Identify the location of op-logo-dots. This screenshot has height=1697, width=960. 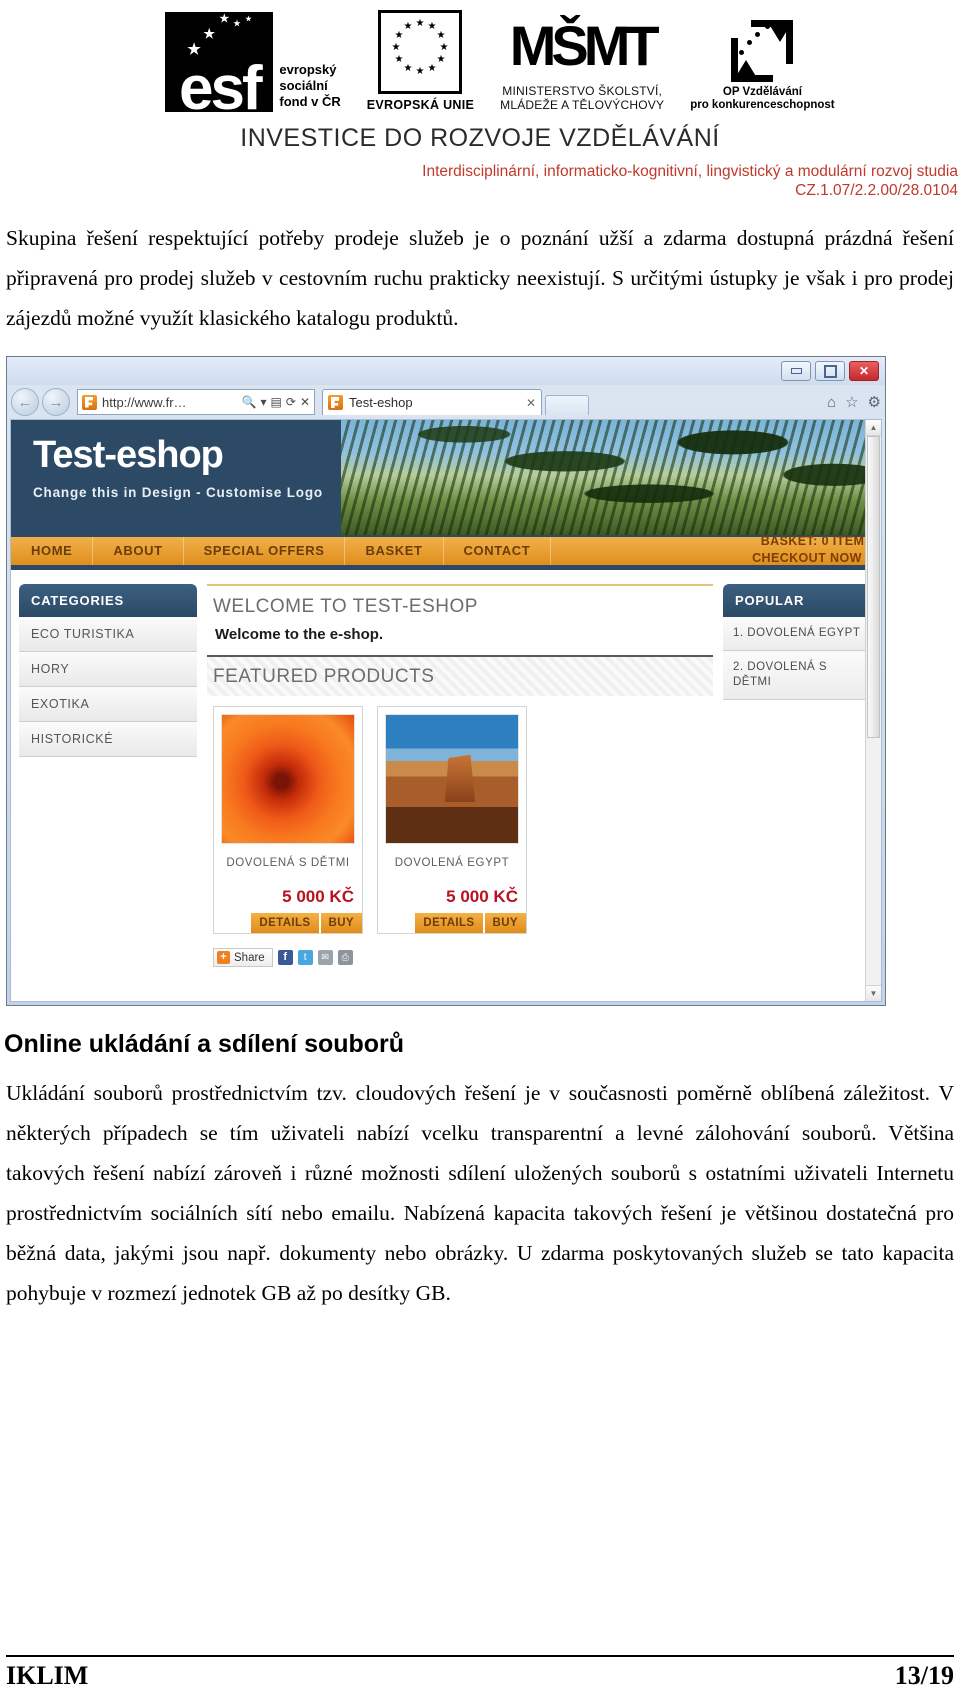
(762, 51).